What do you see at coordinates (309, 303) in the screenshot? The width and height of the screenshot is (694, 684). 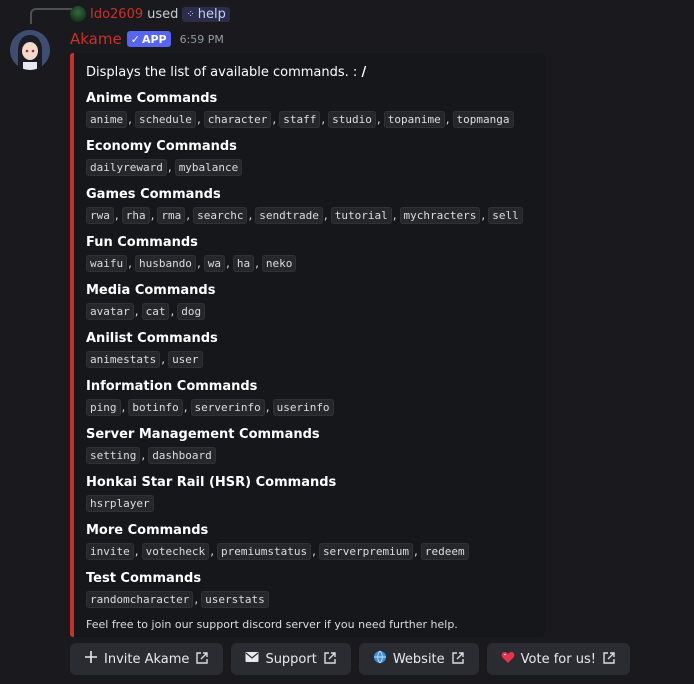 I see `embed-field: Media Commands avatar, cat, dog` at bounding box center [309, 303].